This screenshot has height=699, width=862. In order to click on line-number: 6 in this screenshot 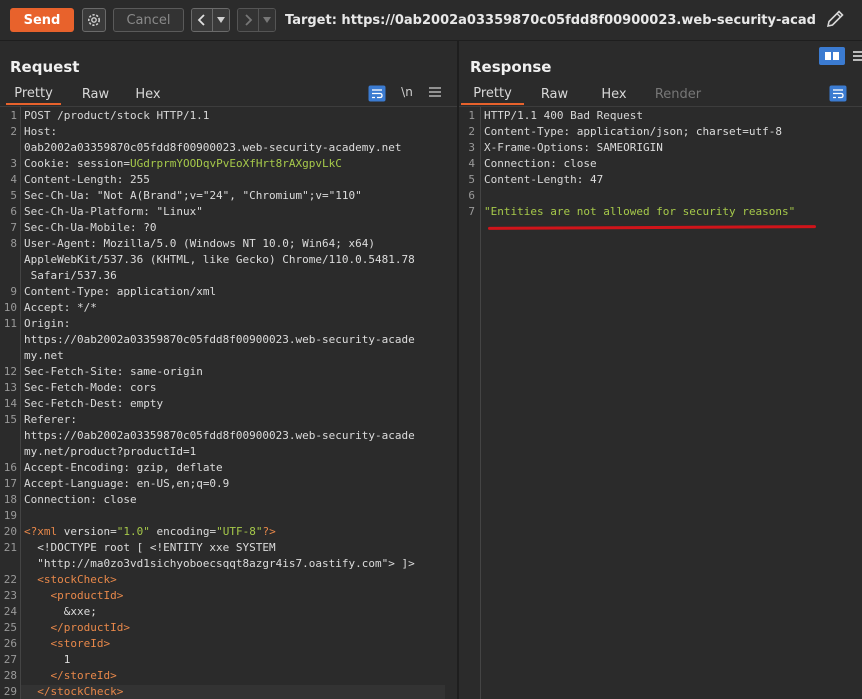, I will do `click(13, 211)`.